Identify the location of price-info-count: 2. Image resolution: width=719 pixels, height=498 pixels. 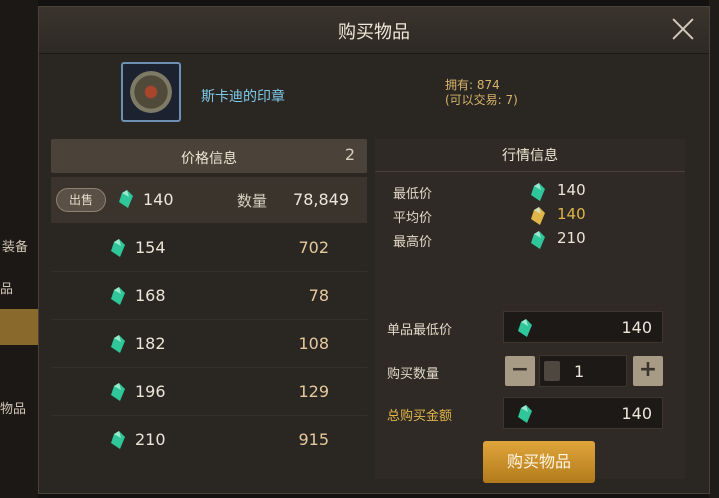
(349, 154).